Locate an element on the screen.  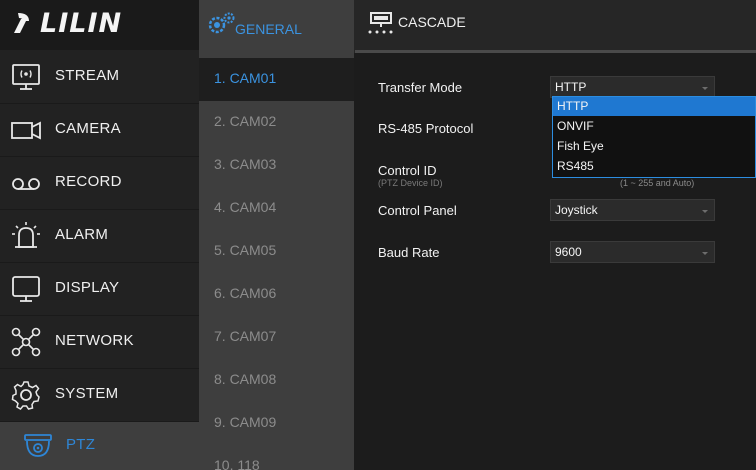
transfer-mode-select: HTTP is located at coordinates (632, 87).